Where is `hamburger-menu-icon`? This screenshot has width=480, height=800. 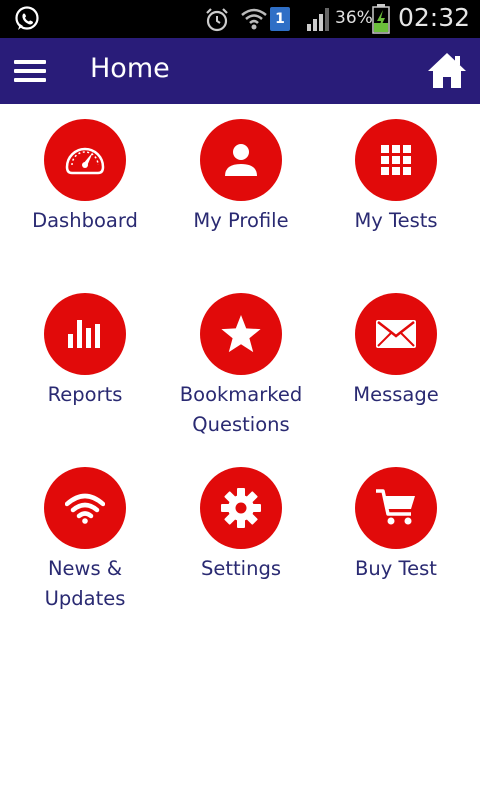 hamburger-menu-icon is located at coordinates (30, 62).